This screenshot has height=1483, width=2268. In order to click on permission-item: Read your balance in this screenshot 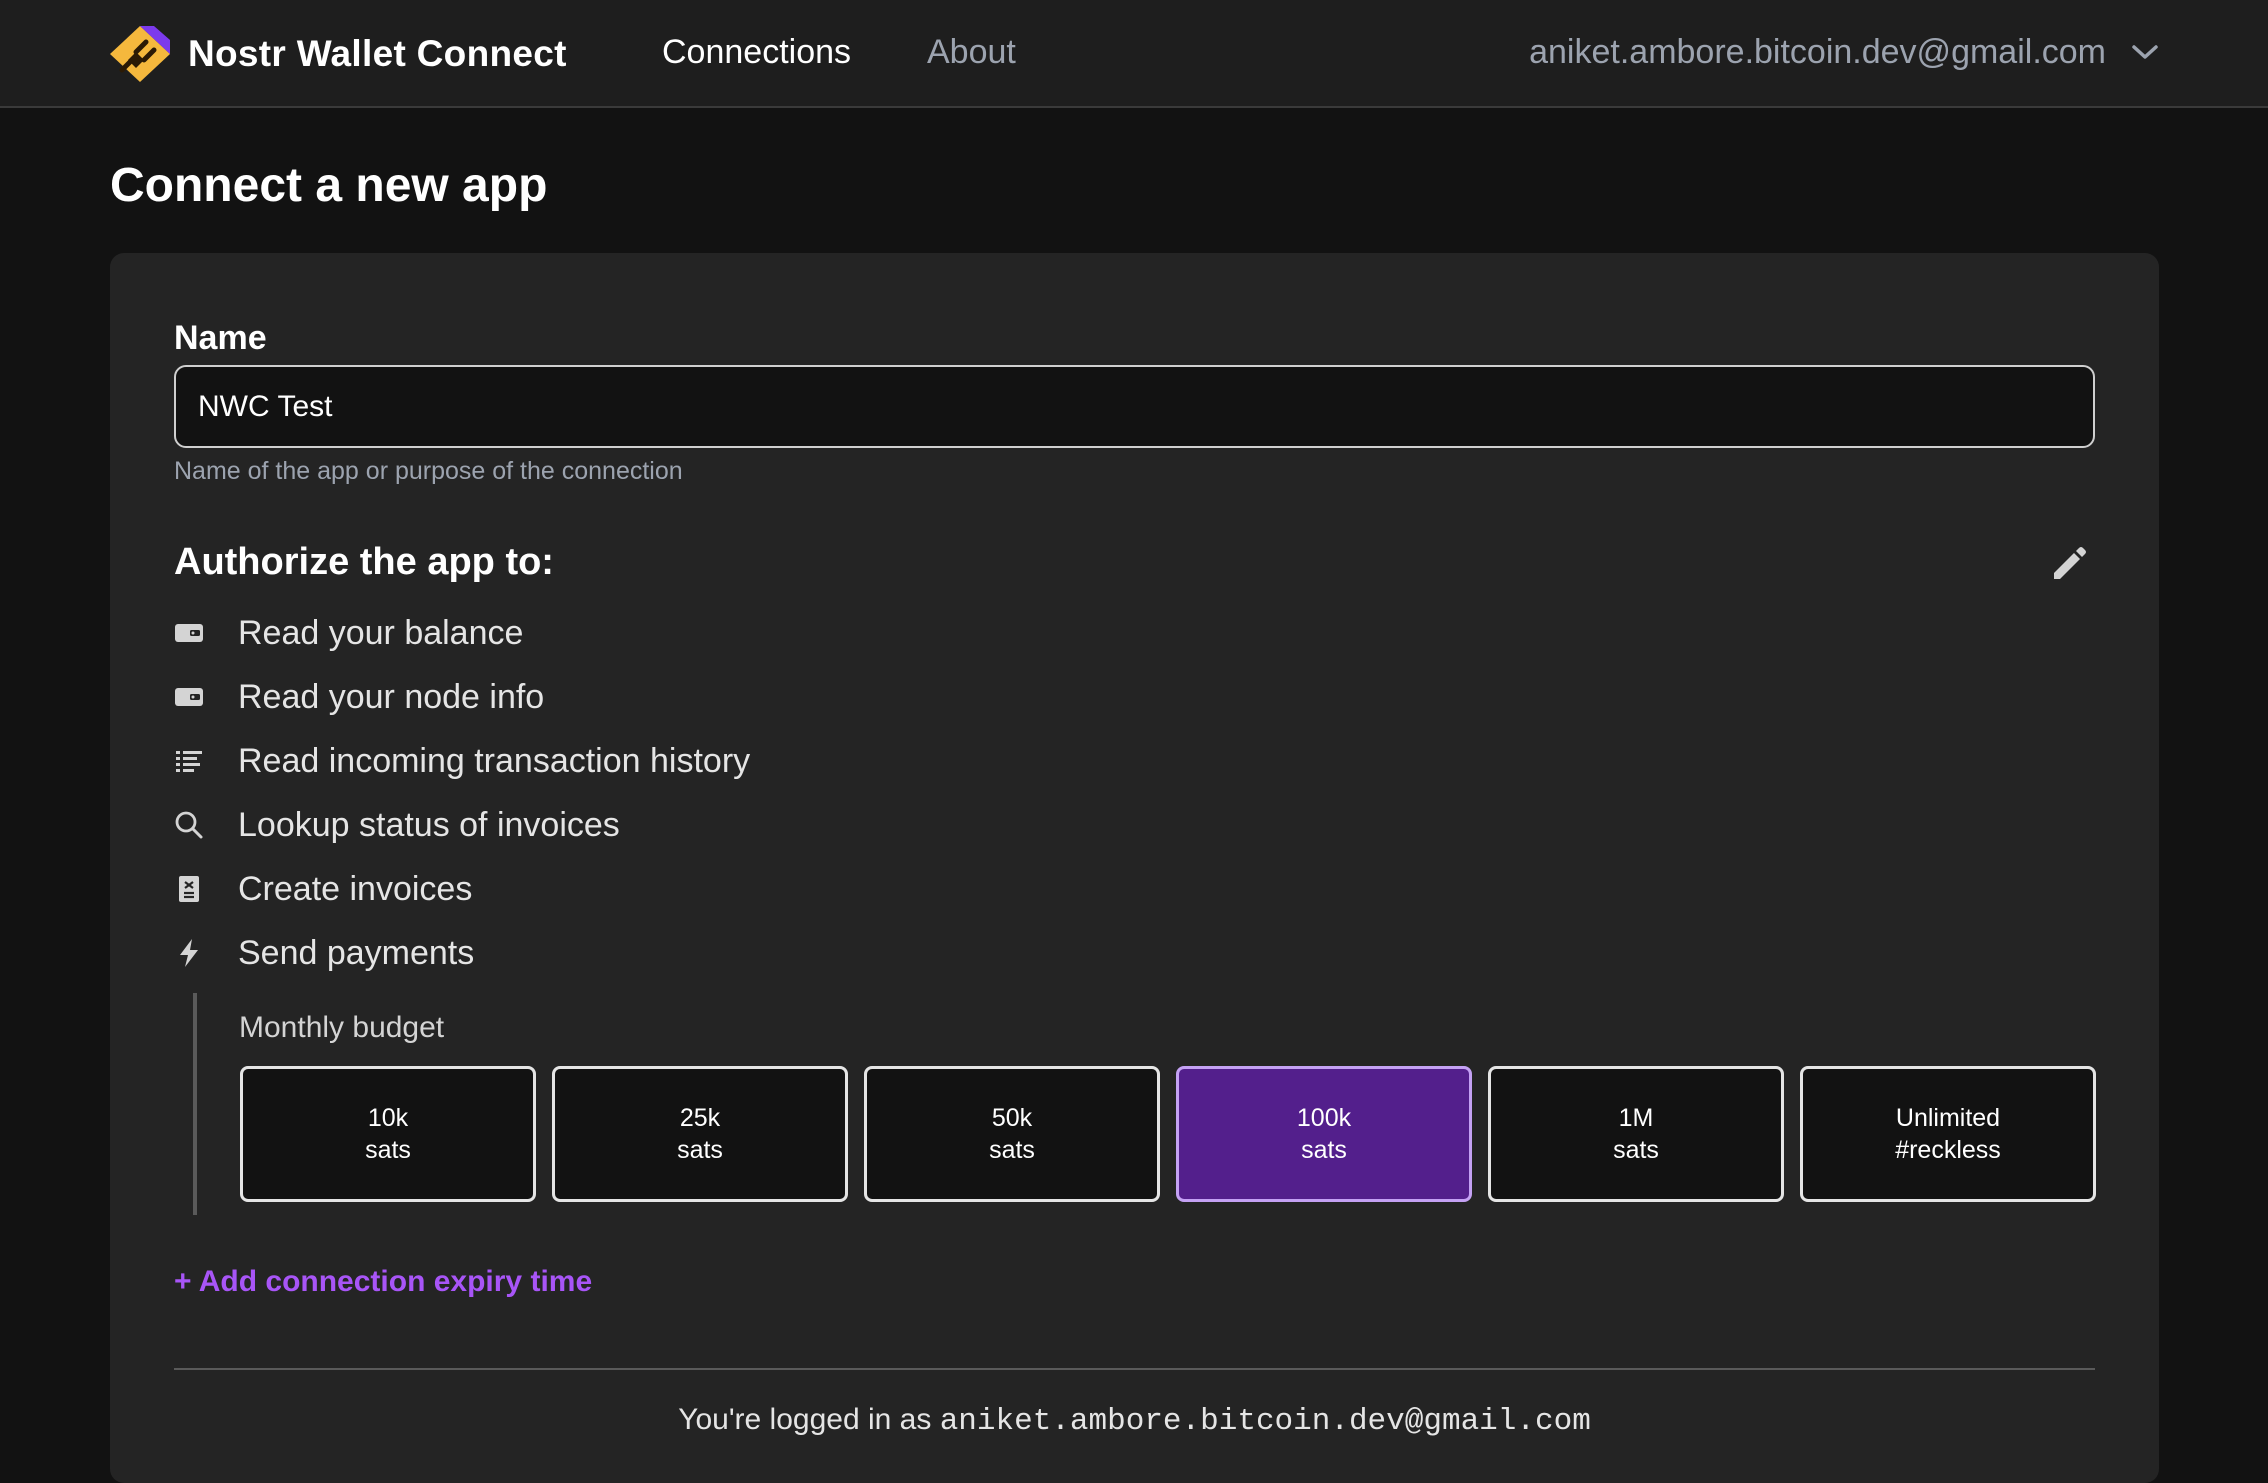, I will do `click(462, 633)`.